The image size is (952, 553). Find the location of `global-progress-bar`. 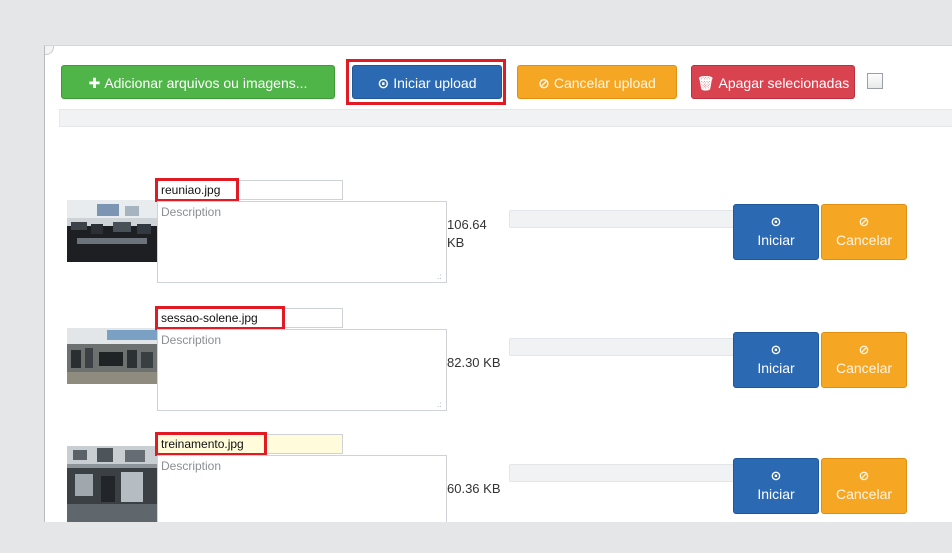

global-progress-bar is located at coordinates (505, 118).